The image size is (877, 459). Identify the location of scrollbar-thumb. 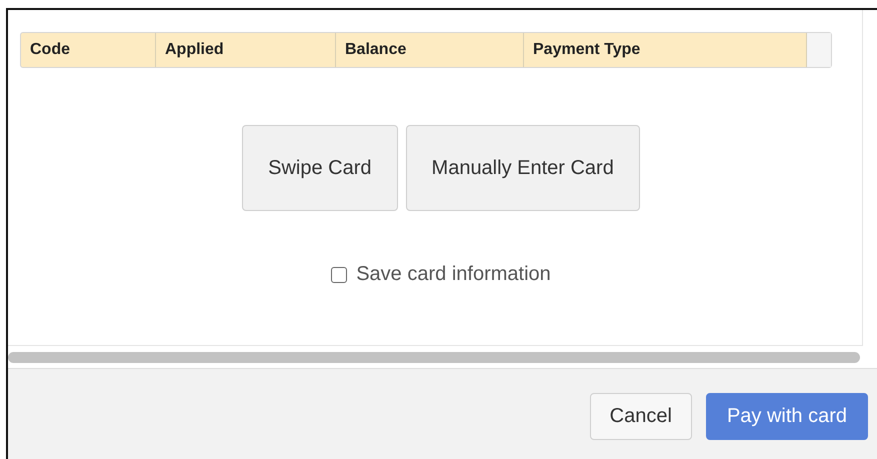
(434, 357).